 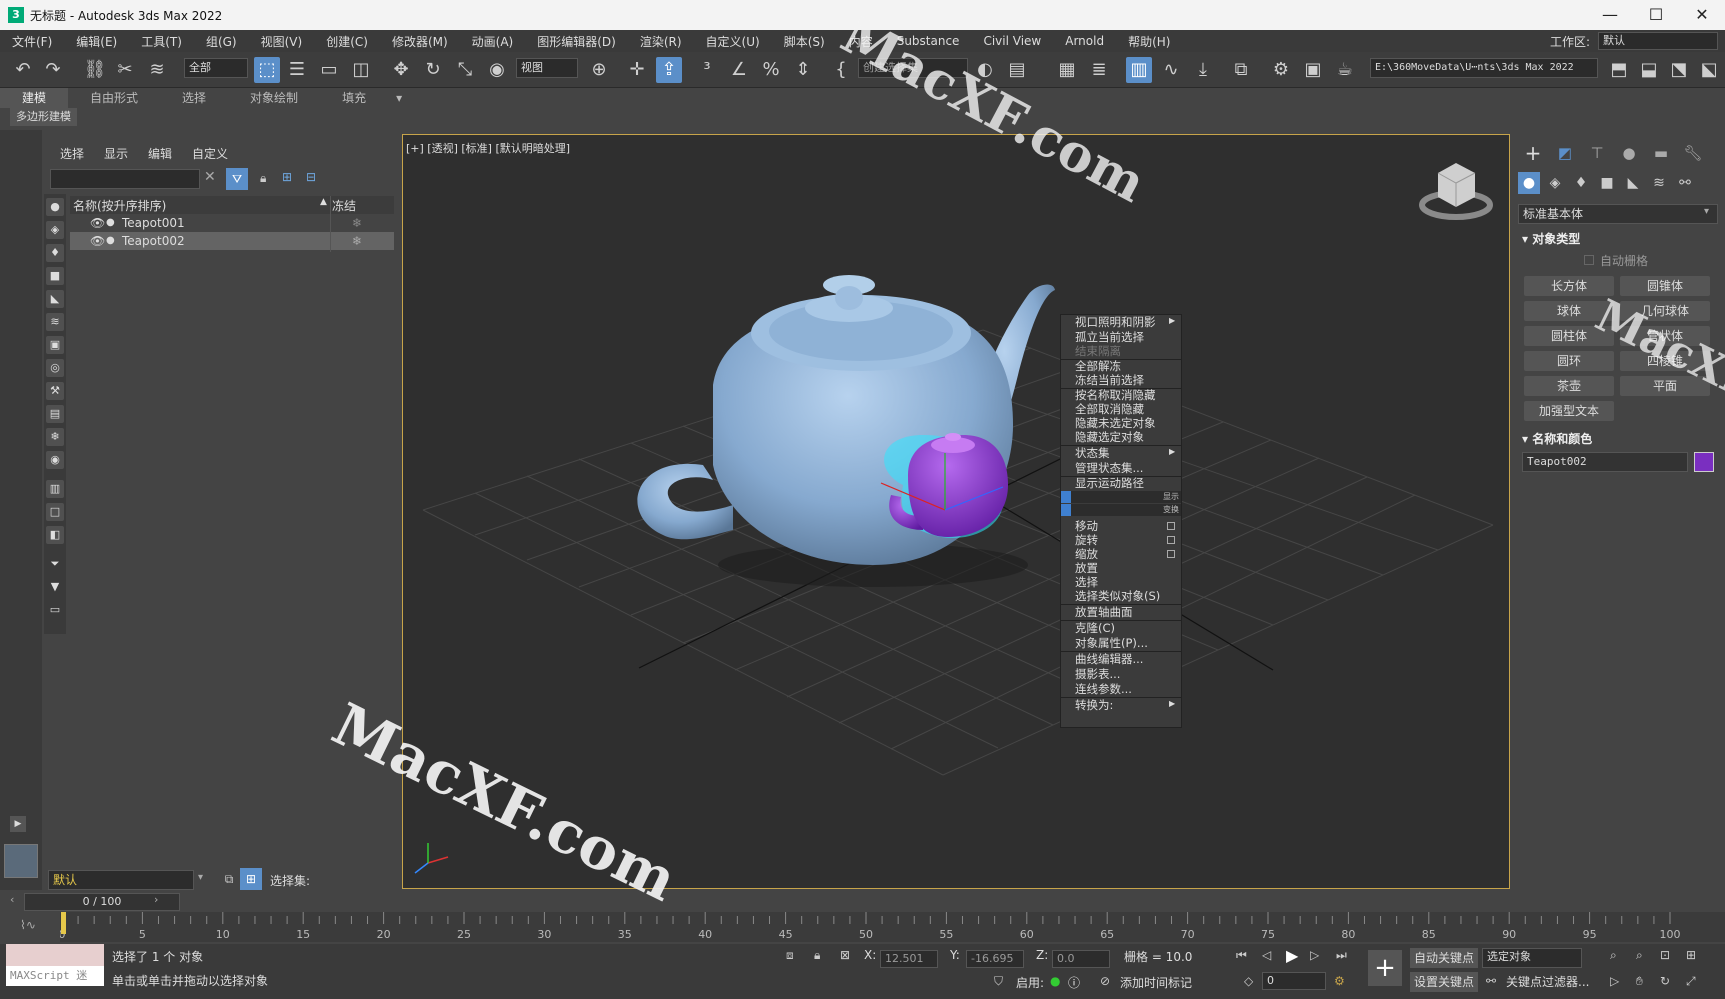 I want to click on lights-icon: ♦, so click(x=1581, y=183).